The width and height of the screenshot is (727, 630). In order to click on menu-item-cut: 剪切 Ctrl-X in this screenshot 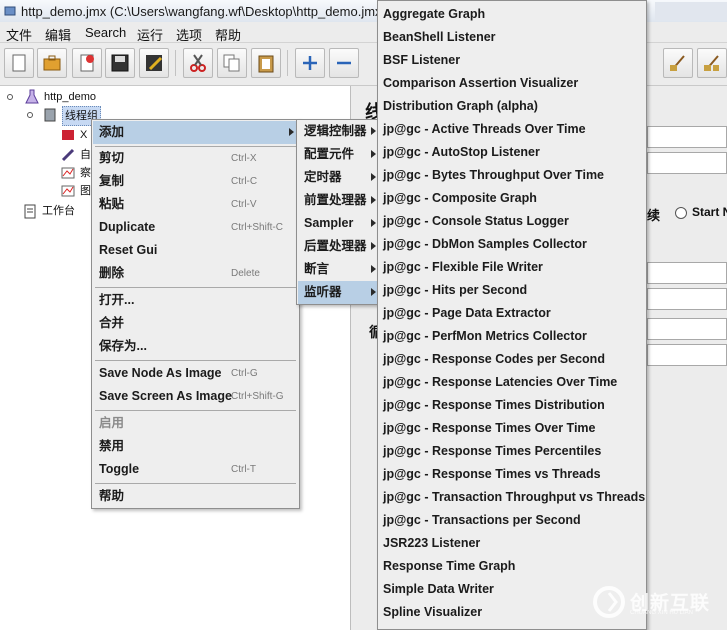, I will do `click(195, 158)`.